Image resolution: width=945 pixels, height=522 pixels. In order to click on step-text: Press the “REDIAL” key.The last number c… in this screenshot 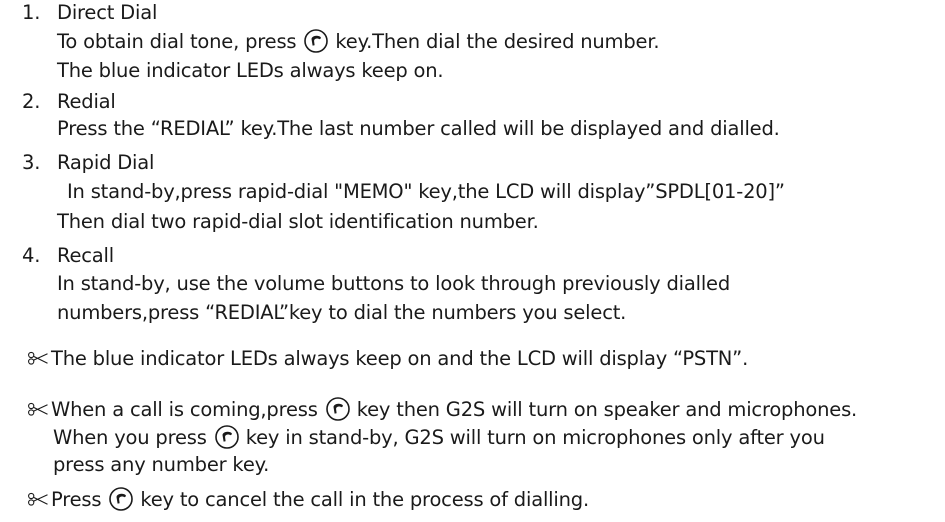, I will do `click(418, 128)`.